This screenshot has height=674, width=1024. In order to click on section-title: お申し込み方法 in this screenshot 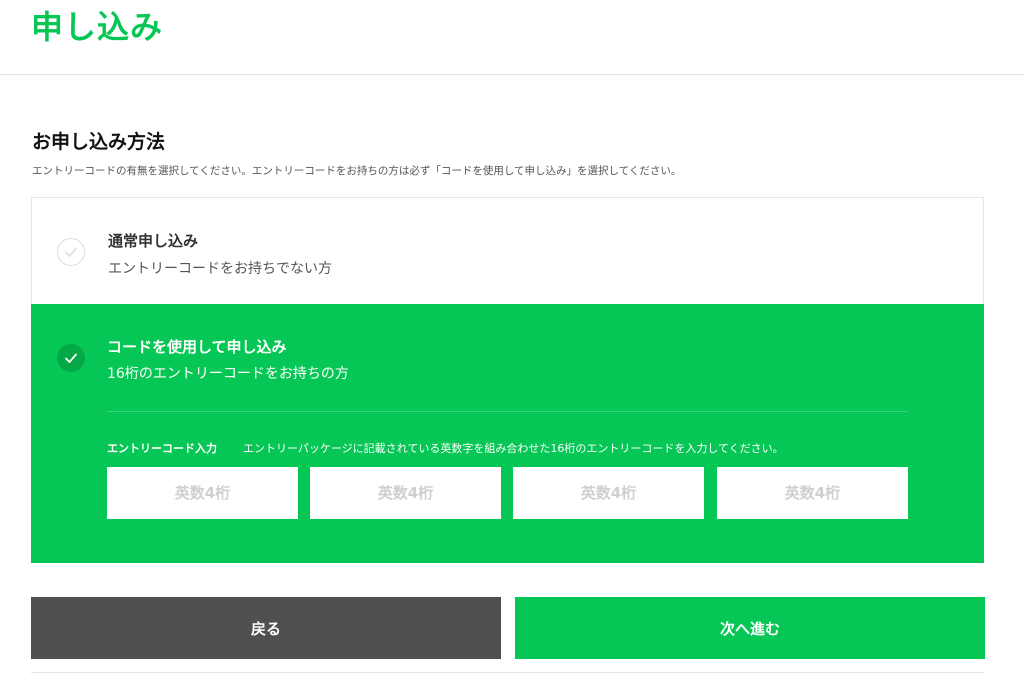, I will do `click(99, 142)`.